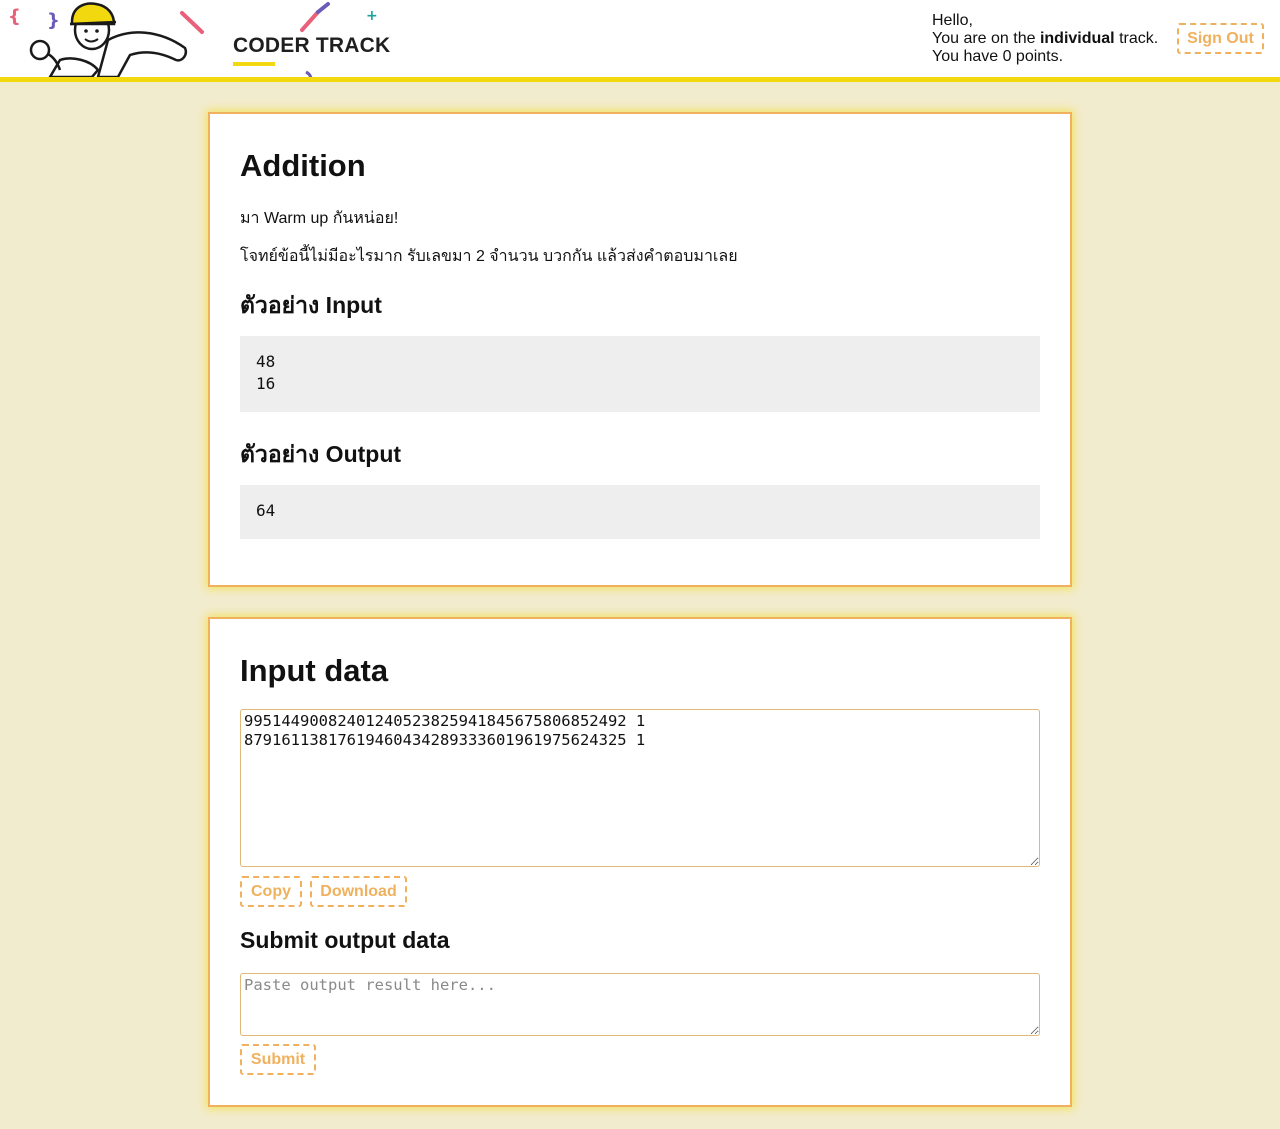  What do you see at coordinates (1139, 38) in the screenshot?
I see `greeting-track-suffix: track.` at bounding box center [1139, 38].